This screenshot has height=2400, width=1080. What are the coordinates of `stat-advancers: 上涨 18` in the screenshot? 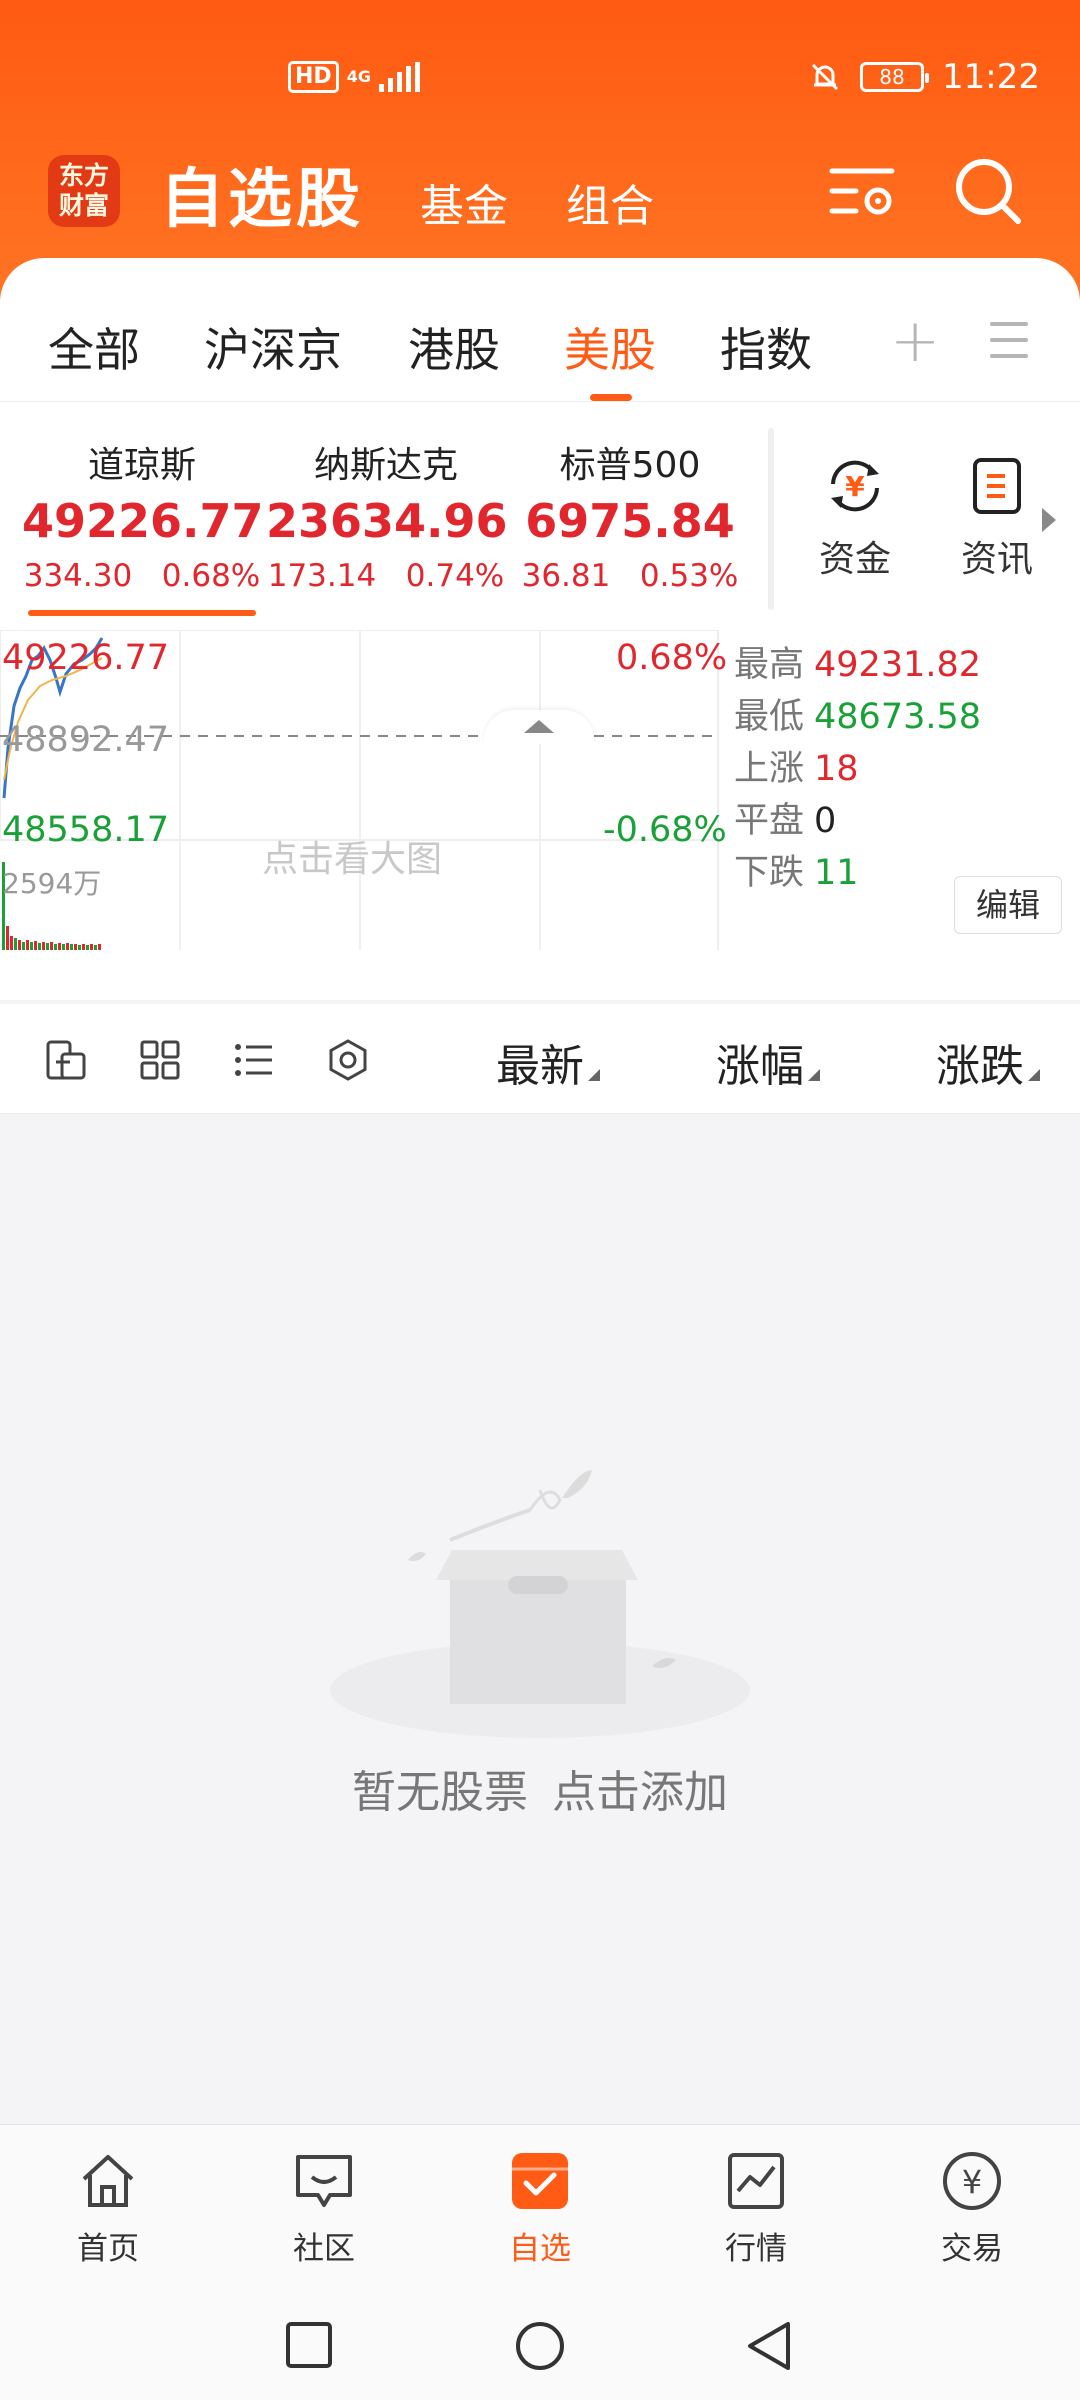 It's located at (796, 769).